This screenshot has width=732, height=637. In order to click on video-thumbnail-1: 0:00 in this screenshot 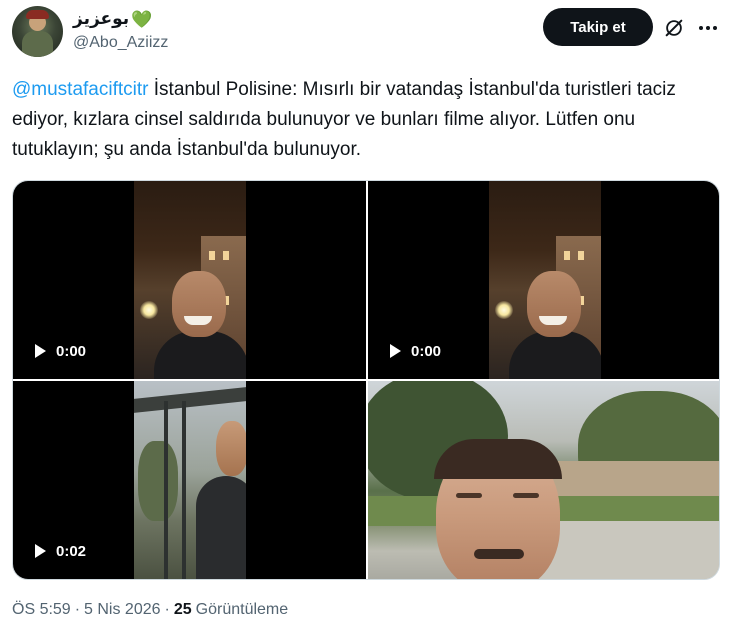, I will do `click(189, 280)`.